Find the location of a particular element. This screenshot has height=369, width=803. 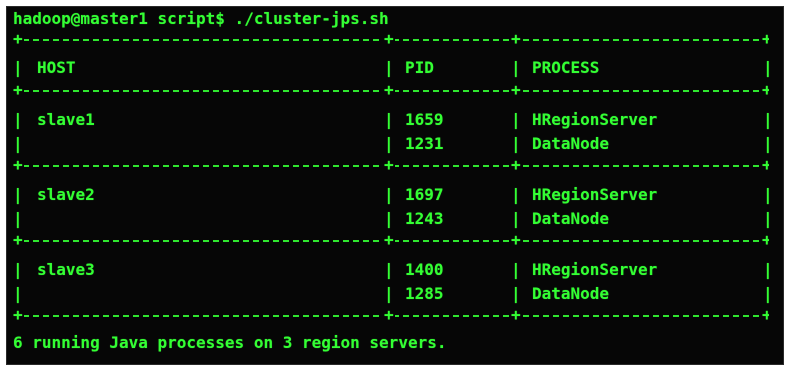

command-prompt: hadoop@master1 script$ ./cluster-jps.sh is located at coordinates (201, 18).